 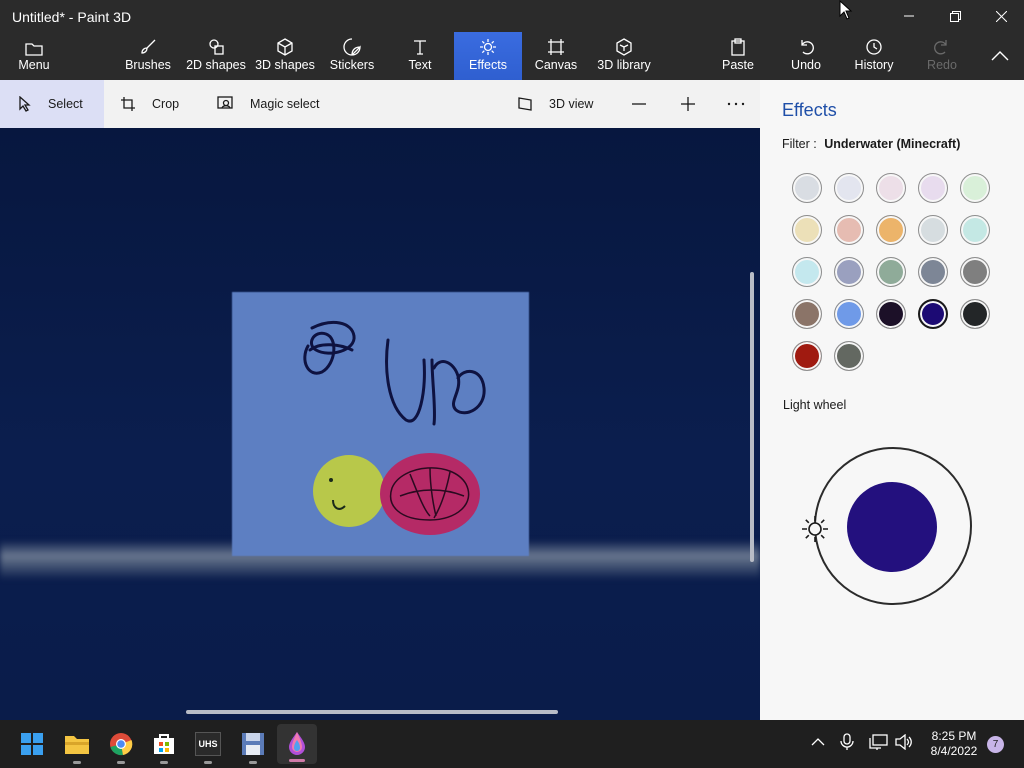 I want to click on collapse-ribbon-button, so click(x=1000, y=56).